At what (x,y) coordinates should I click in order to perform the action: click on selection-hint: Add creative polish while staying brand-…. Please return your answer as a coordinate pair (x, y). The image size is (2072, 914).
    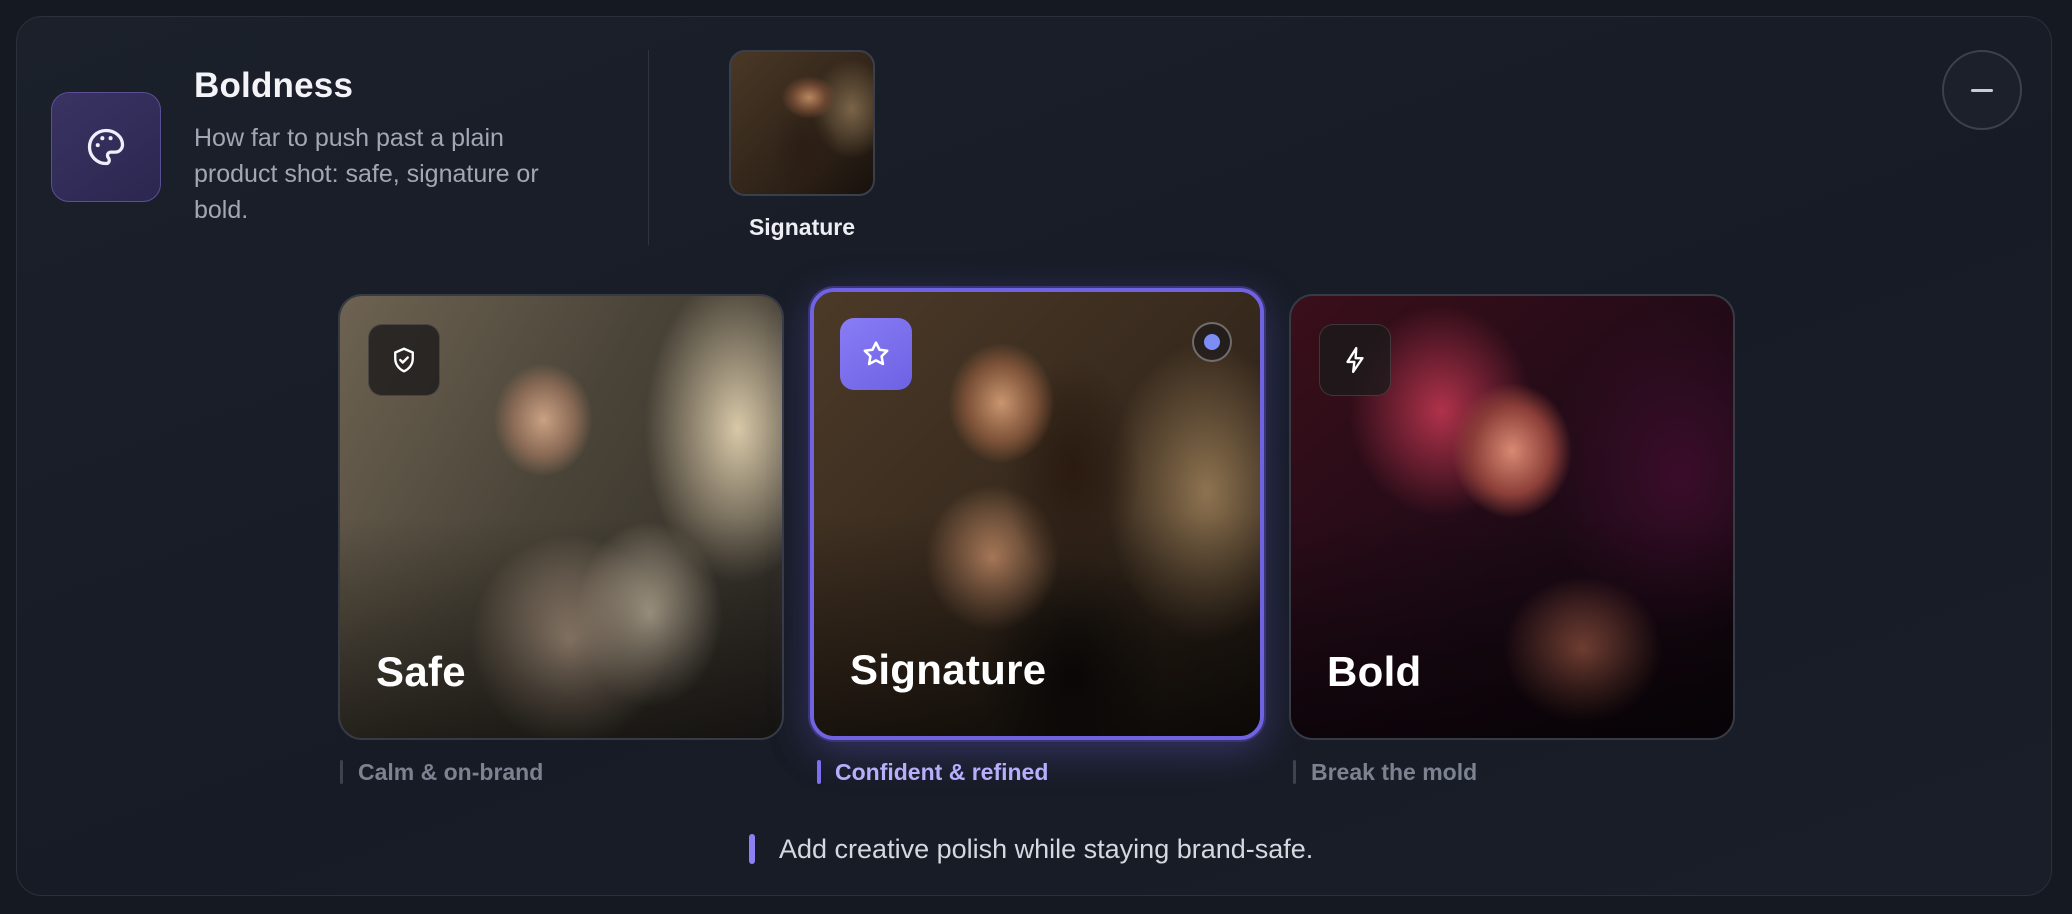
    Looking at the image, I should click on (1031, 849).